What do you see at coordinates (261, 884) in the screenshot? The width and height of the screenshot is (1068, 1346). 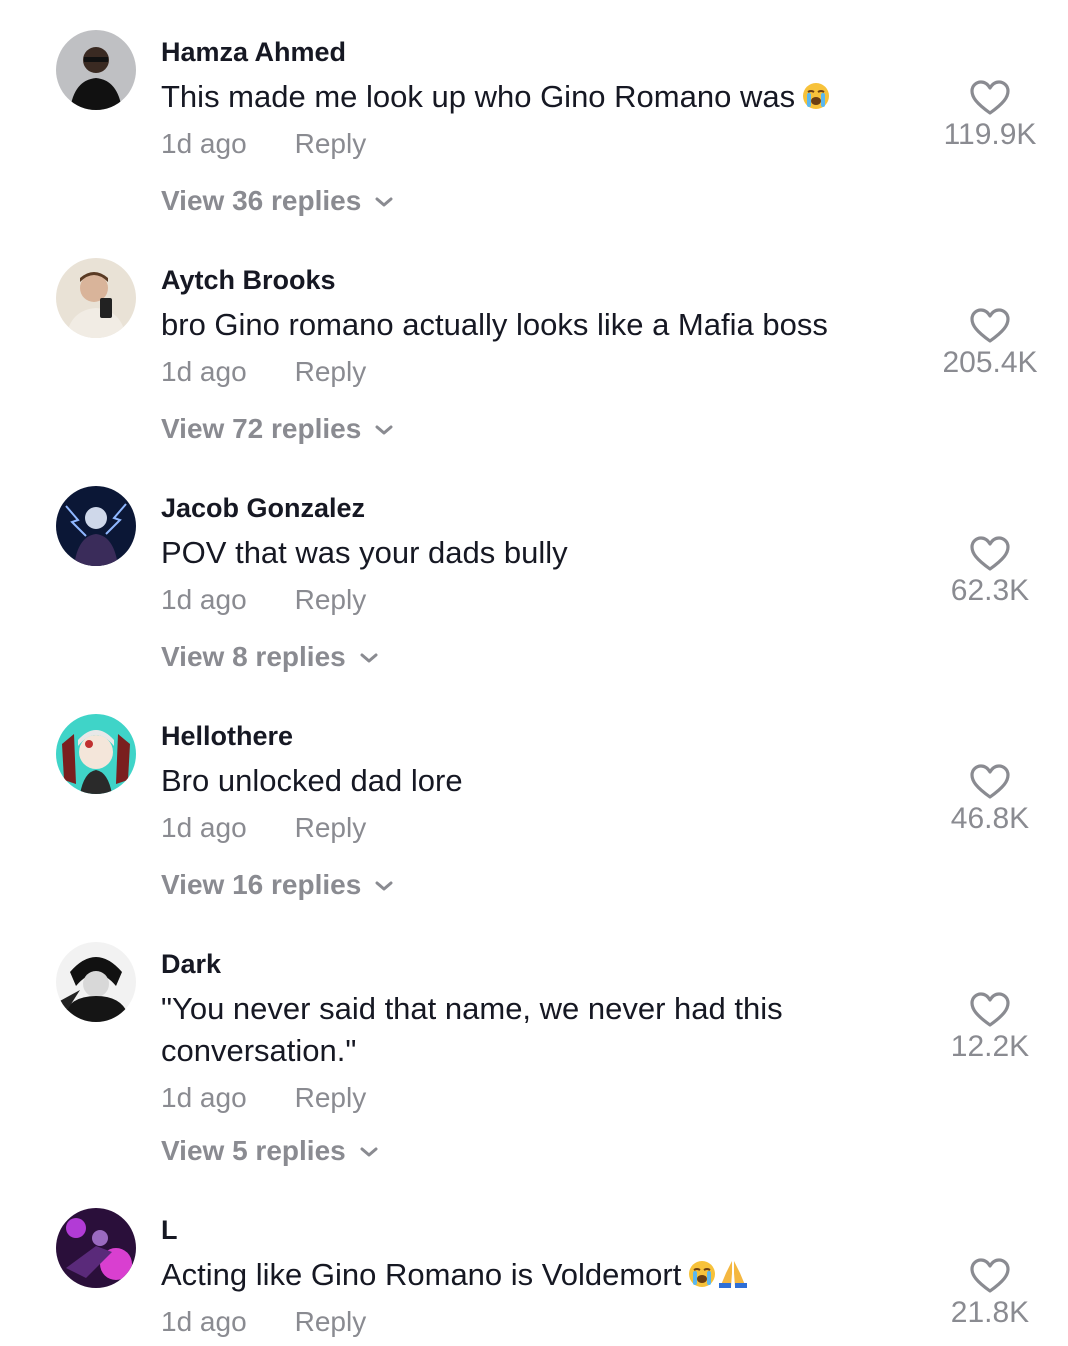 I see `view-replies-label: View 16 replies` at bounding box center [261, 884].